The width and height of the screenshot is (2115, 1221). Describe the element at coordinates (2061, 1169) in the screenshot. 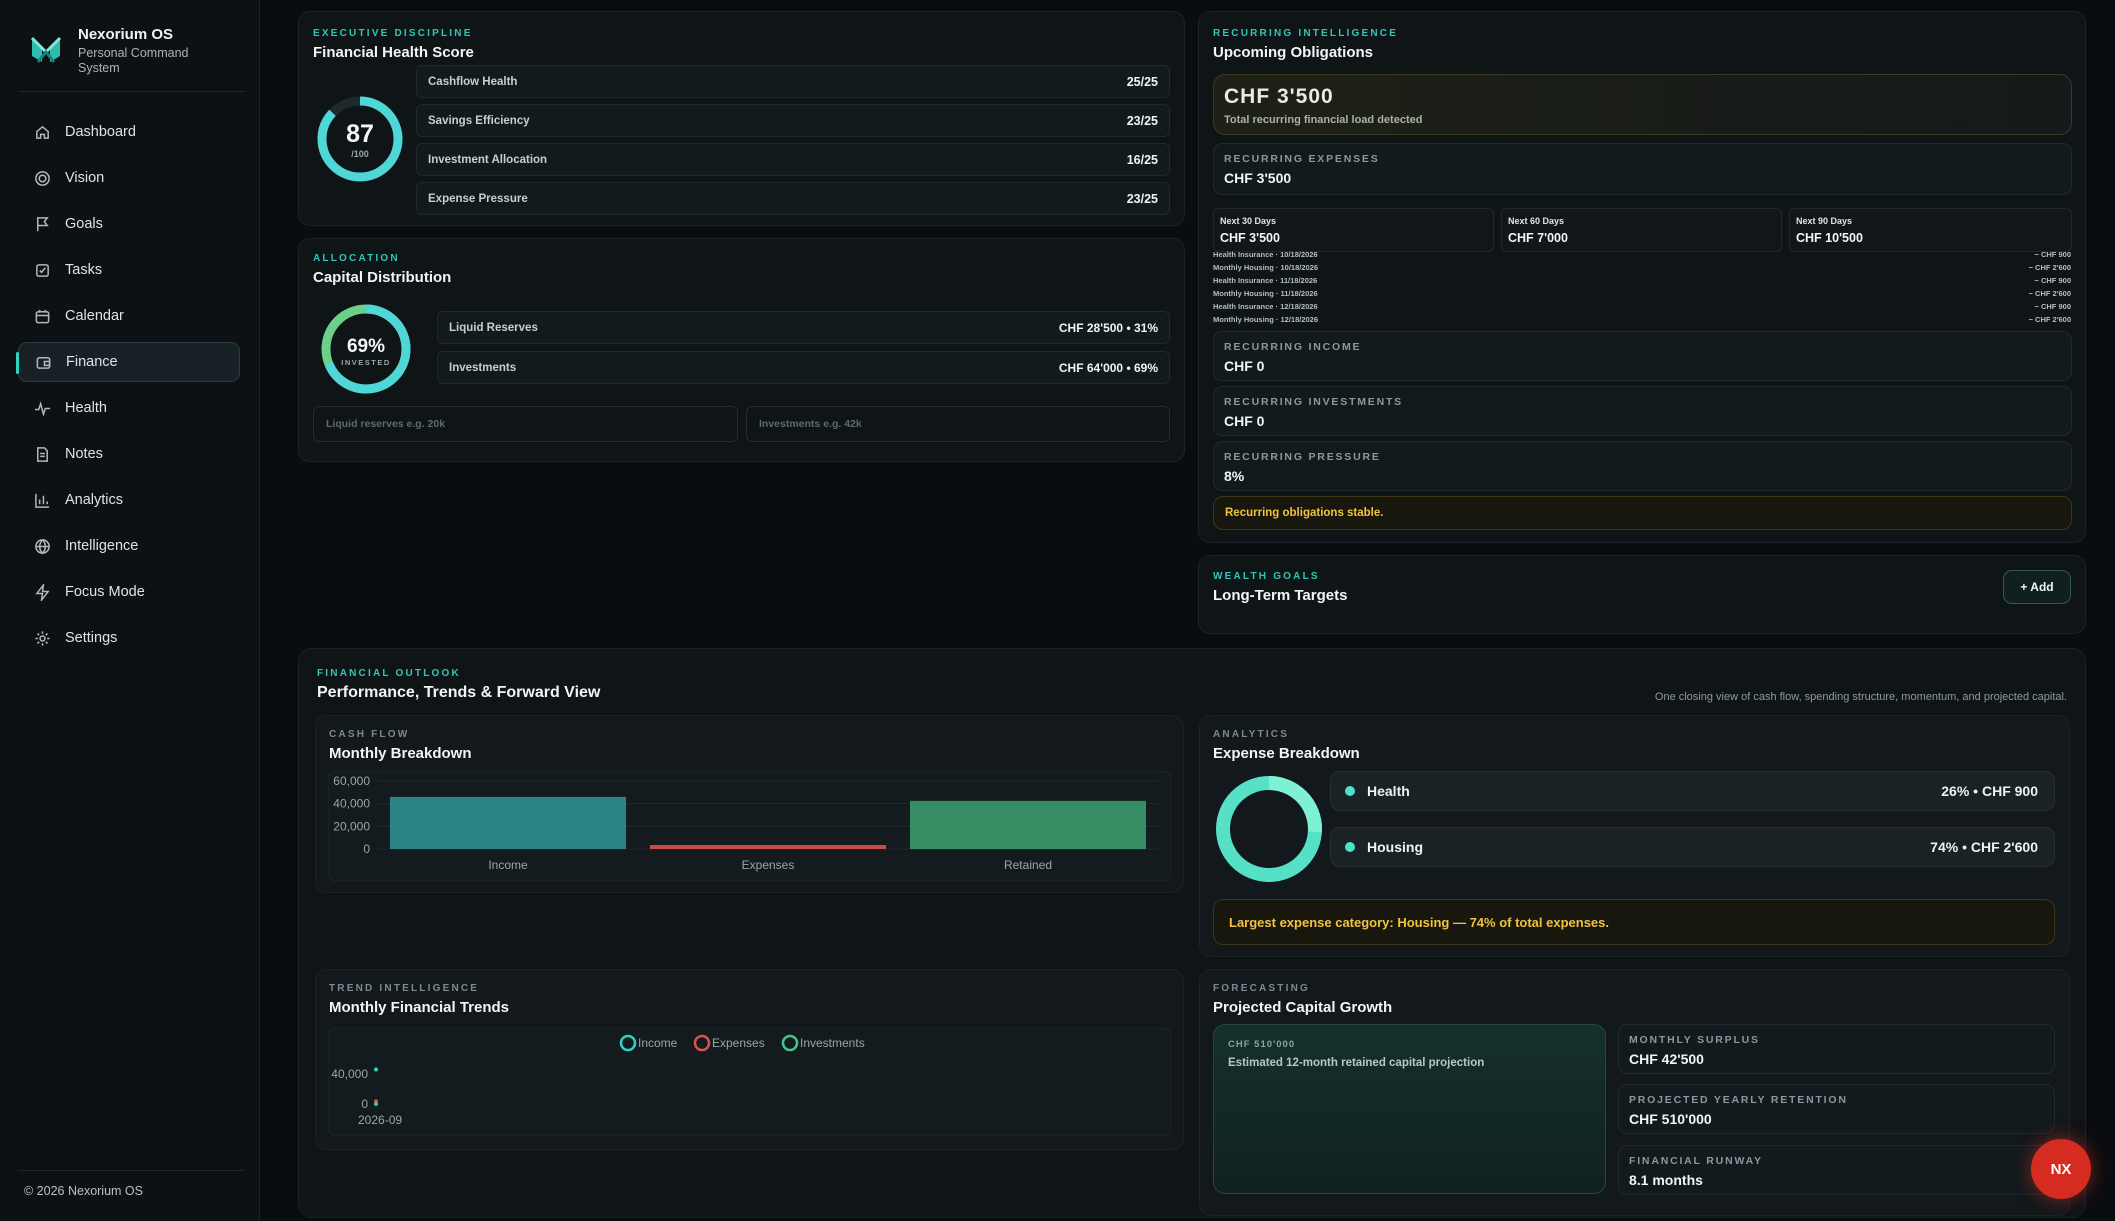

I see `nx-assistant-button: NX` at that location.